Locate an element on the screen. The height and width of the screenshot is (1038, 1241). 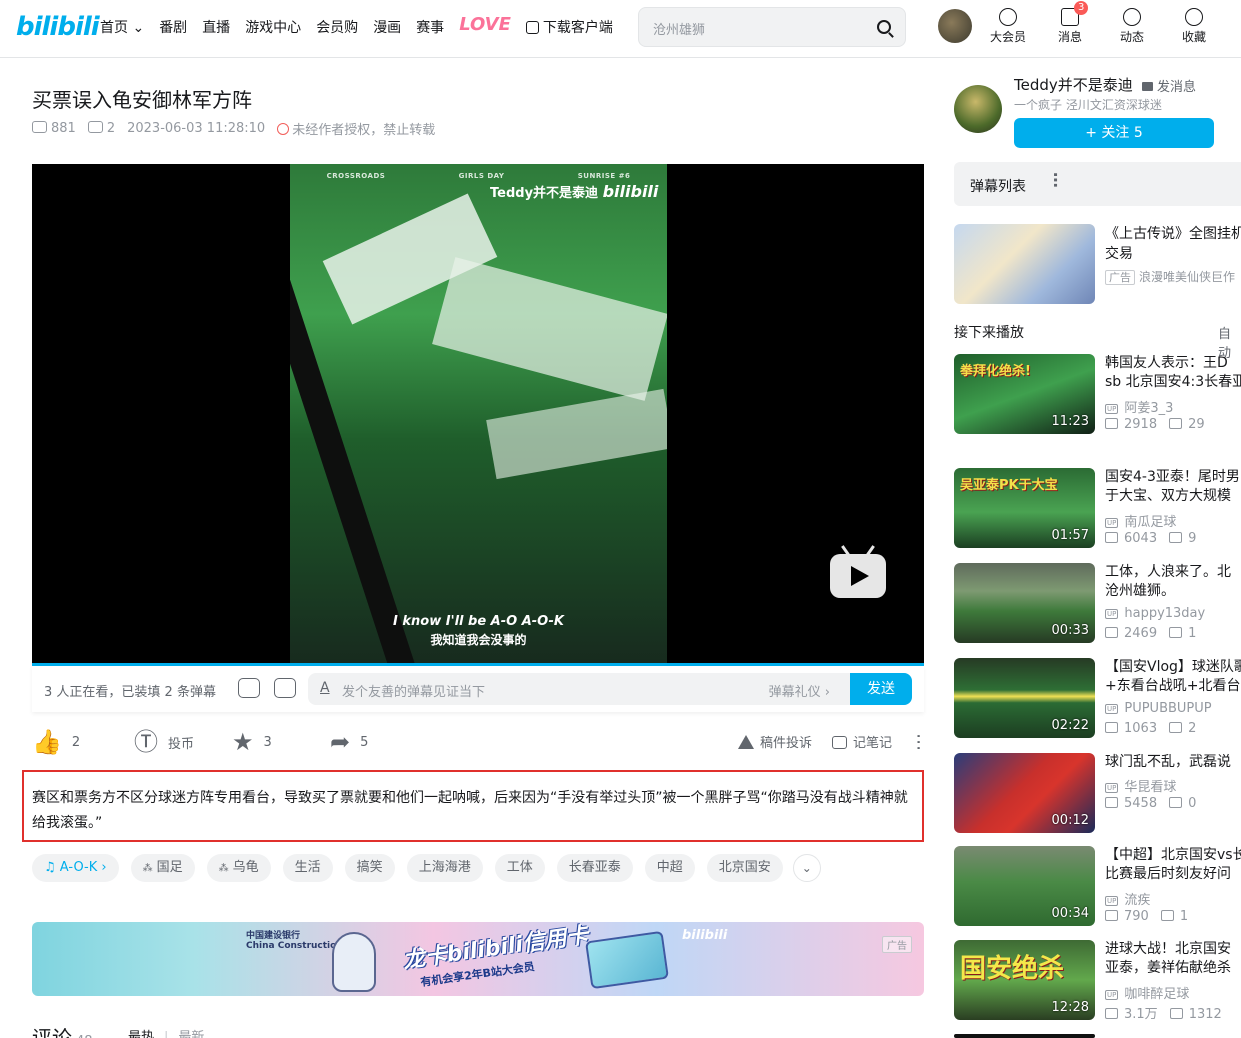
coin-button: Ⓣ 投币 is located at coordinates (164, 742).